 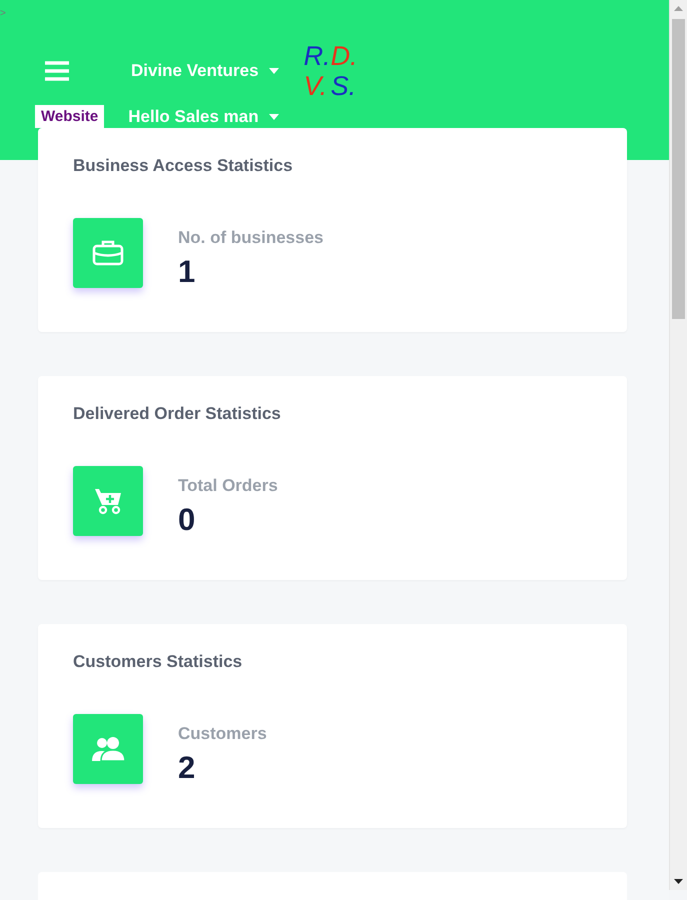 I want to click on menu-icon, so click(x=57, y=71).